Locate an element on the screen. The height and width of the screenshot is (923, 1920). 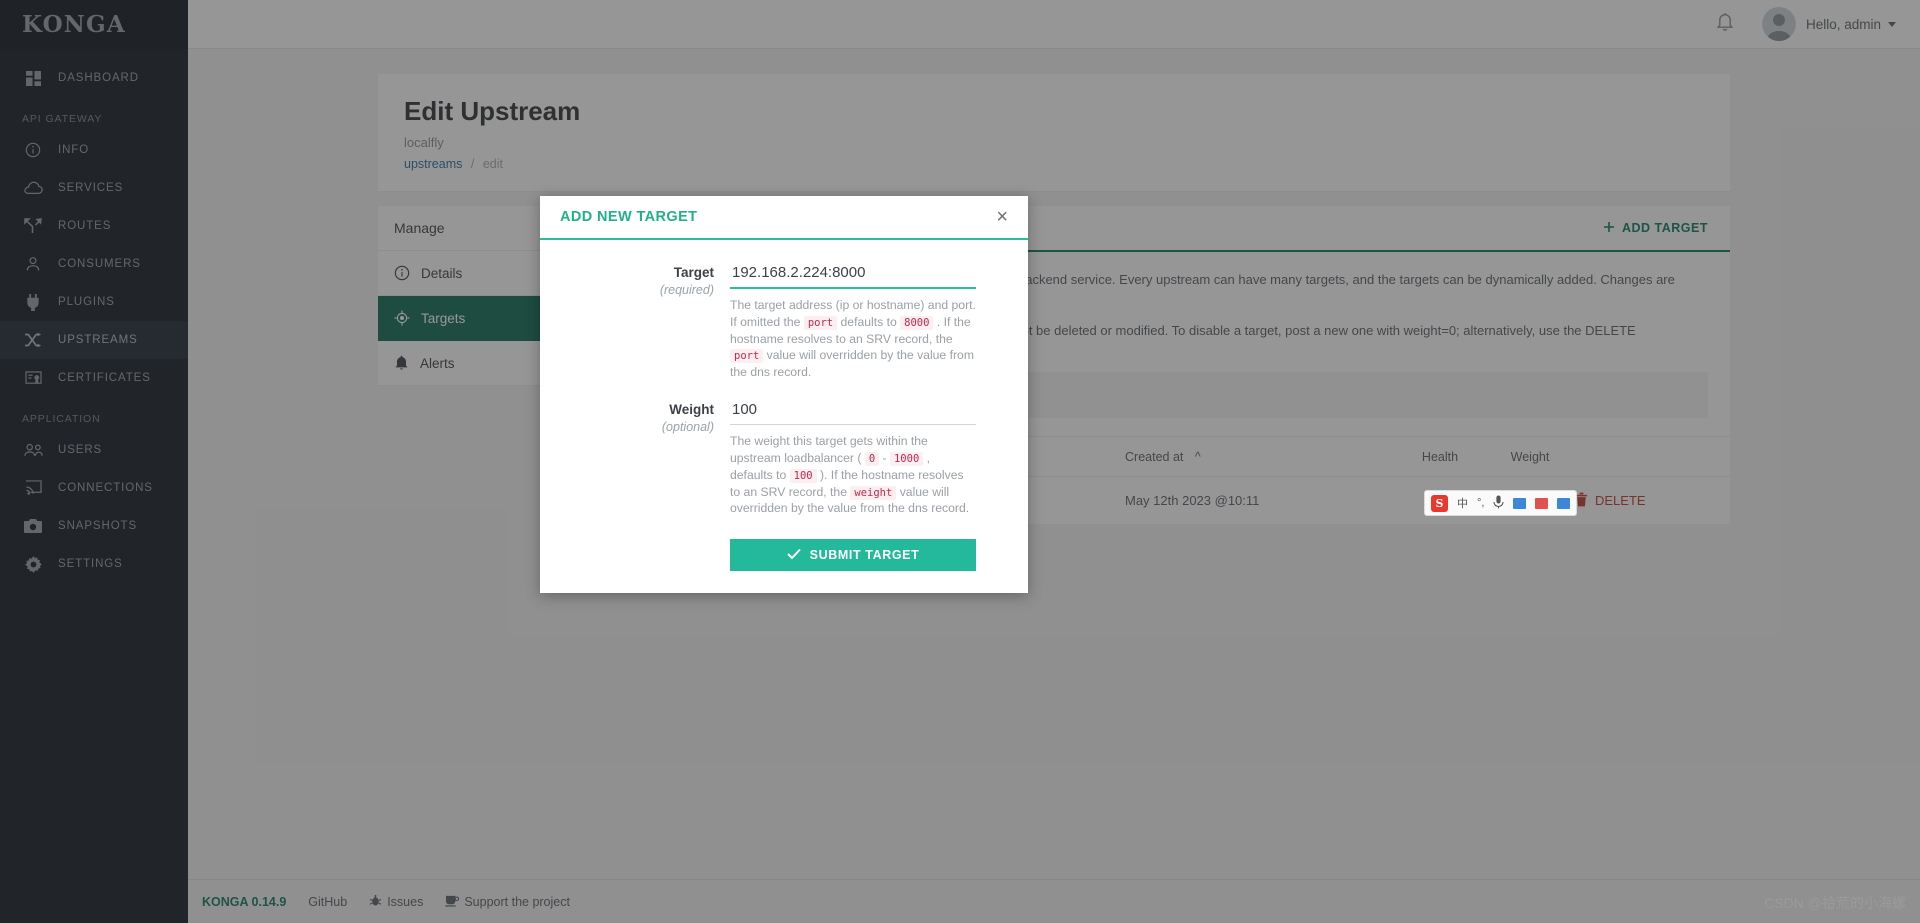
close-icon: × is located at coordinates (1002, 217).